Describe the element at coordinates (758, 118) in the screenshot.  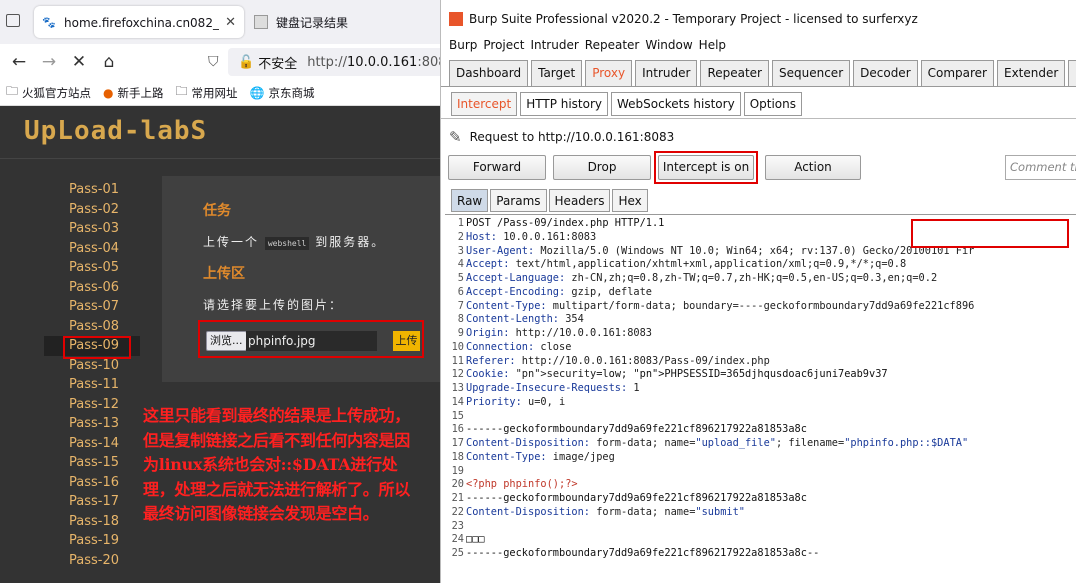
I see `subtabs-divider` at that location.